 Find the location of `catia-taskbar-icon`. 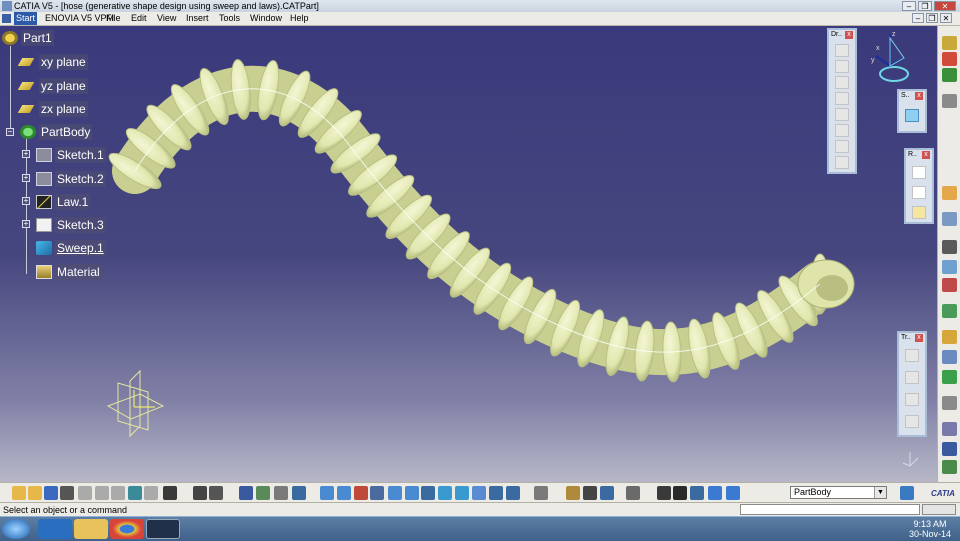

catia-taskbar-icon is located at coordinates (163, 529).